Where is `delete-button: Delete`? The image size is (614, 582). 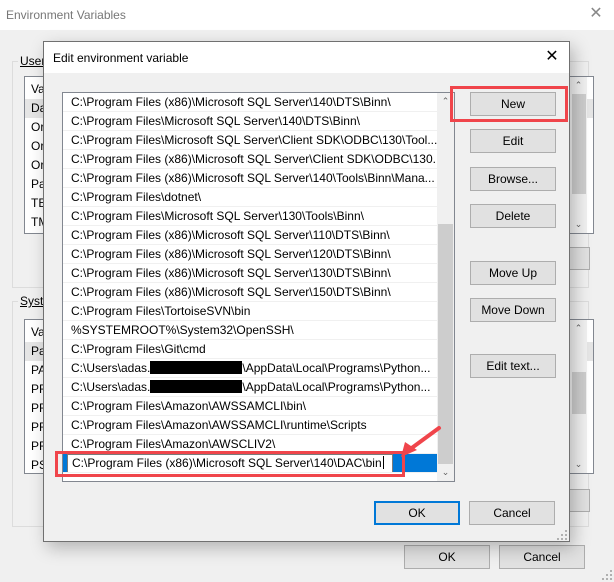
delete-button: Delete is located at coordinates (513, 216).